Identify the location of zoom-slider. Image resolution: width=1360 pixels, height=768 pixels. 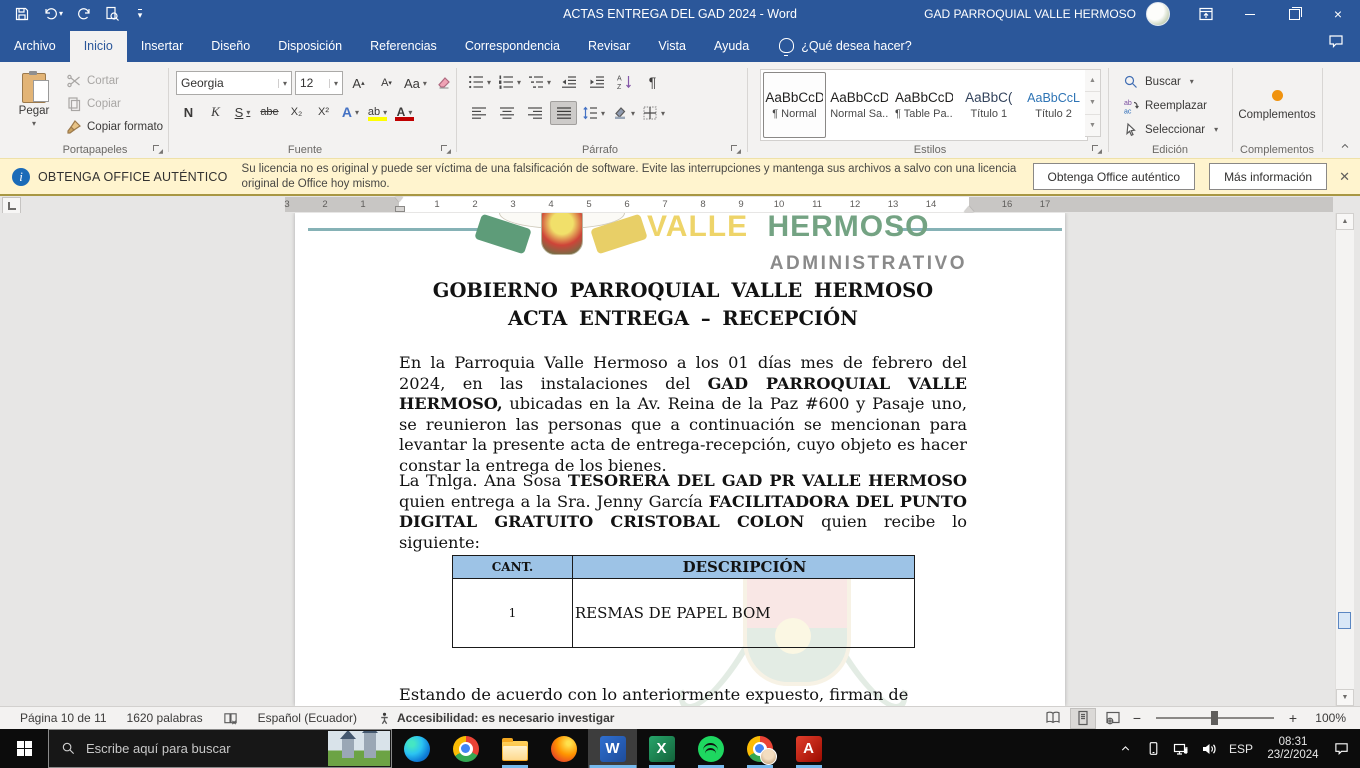
(1215, 718).